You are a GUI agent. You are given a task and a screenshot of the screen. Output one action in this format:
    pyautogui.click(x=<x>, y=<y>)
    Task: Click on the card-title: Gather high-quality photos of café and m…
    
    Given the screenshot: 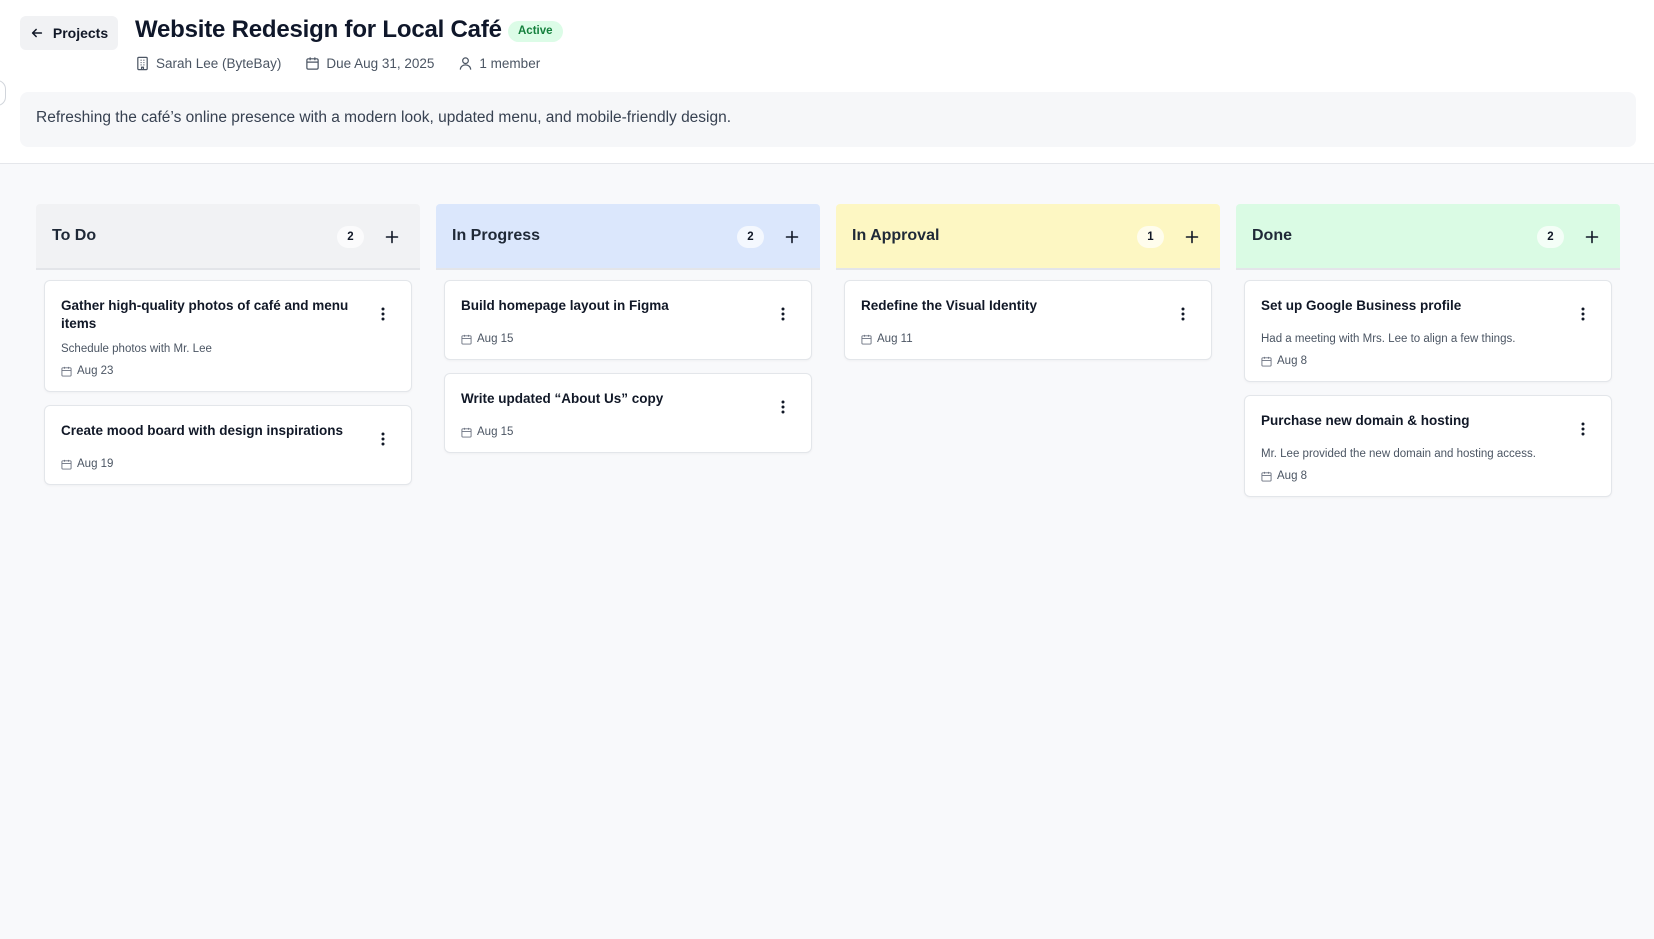 What is the action you would take?
    pyautogui.click(x=205, y=314)
    